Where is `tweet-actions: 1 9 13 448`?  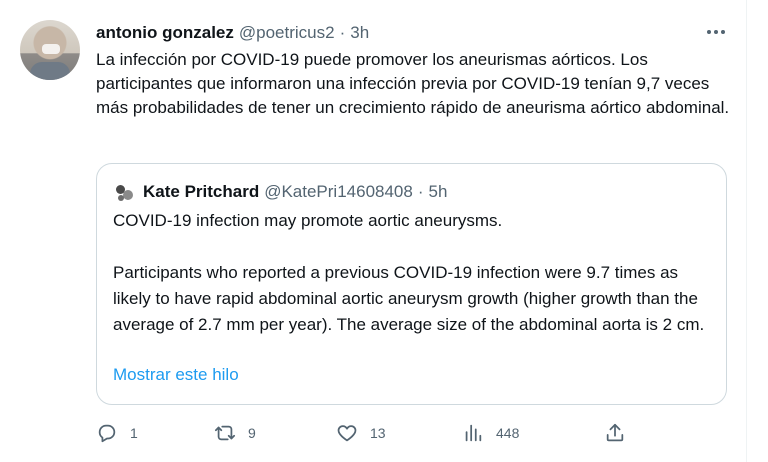
tweet-actions: 1 9 13 448 is located at coordinates (366, 433).